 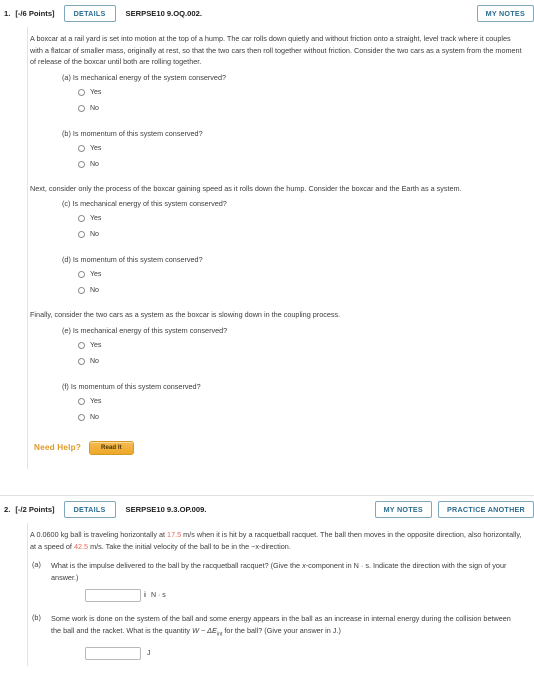 What do you see at coordinates (303, 290) in the screenshot?
I see `question-d-option-no: No` at bounding box center [303, 290].